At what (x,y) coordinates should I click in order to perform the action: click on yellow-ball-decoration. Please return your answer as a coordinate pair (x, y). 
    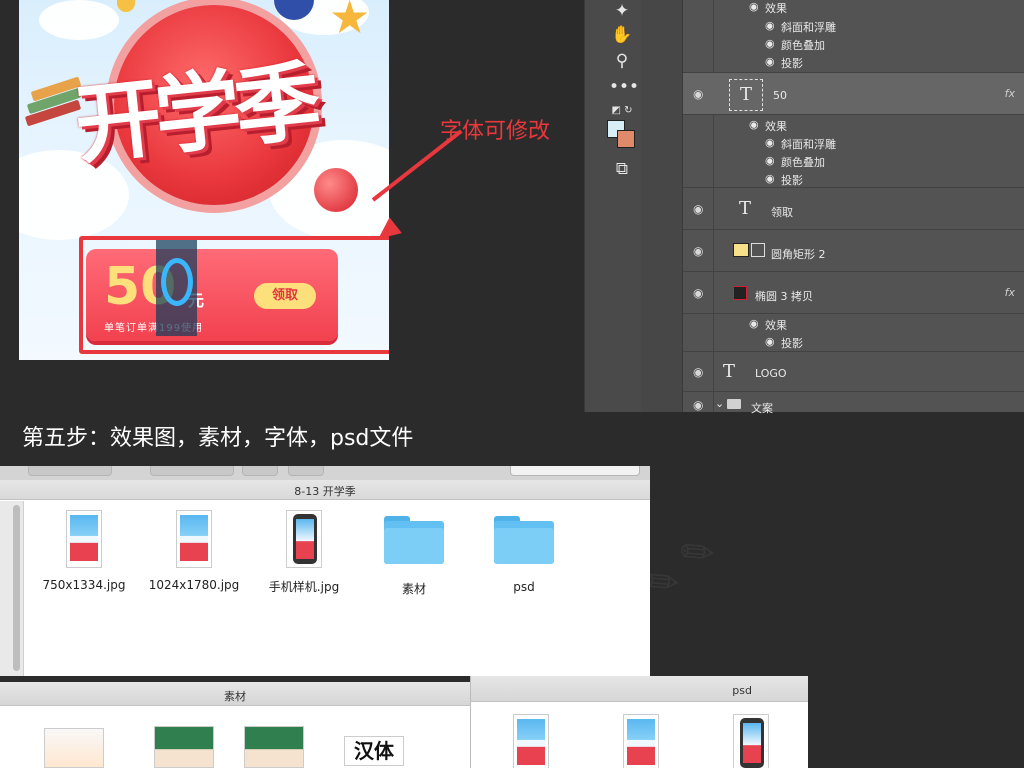
    Looking at the image, I should click on (126, 6).